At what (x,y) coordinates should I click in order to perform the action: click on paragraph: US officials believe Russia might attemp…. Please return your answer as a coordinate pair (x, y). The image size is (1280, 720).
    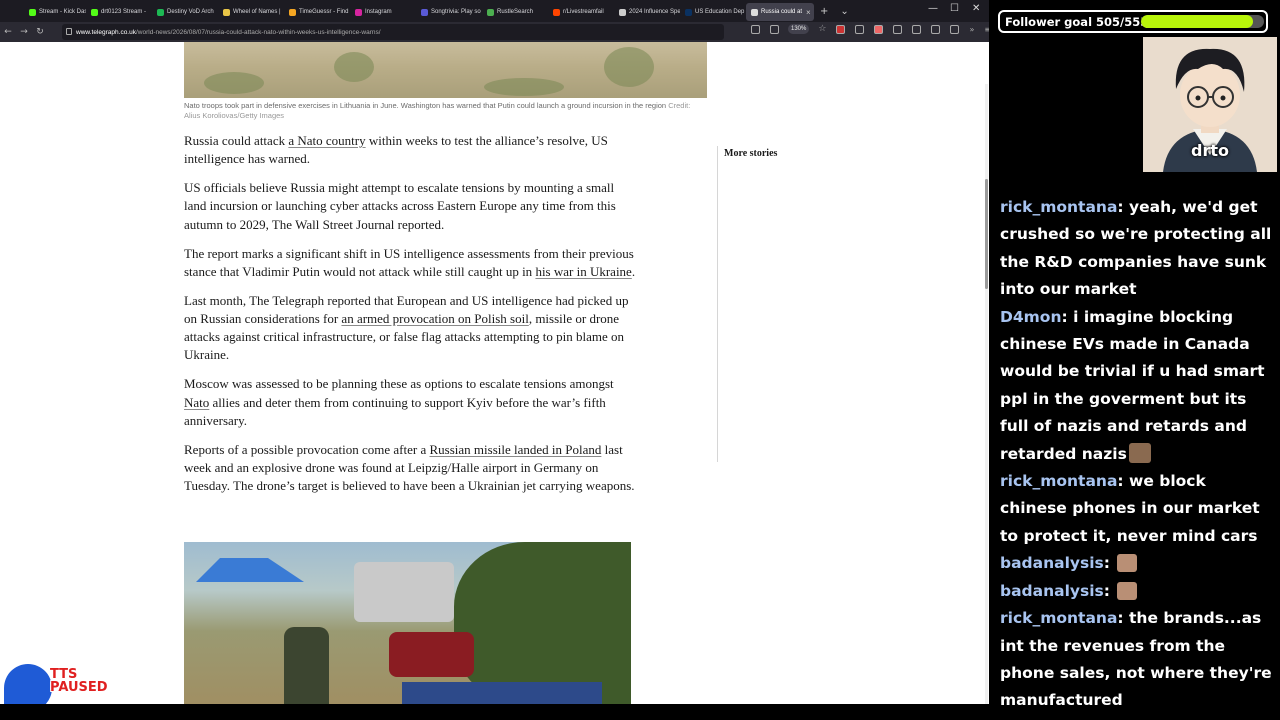
    Looking at the image, I should click on (400, 206).